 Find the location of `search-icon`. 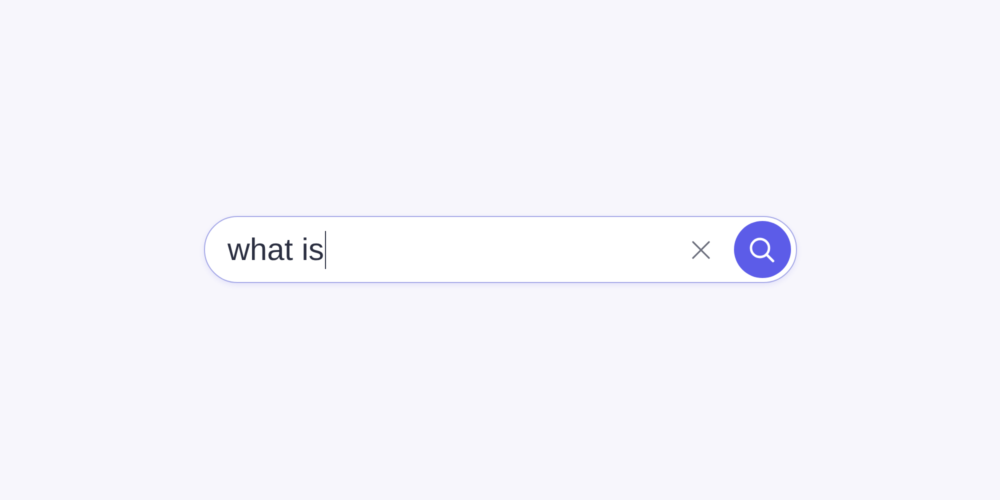

search-icon is located at coordinates (762, 250).